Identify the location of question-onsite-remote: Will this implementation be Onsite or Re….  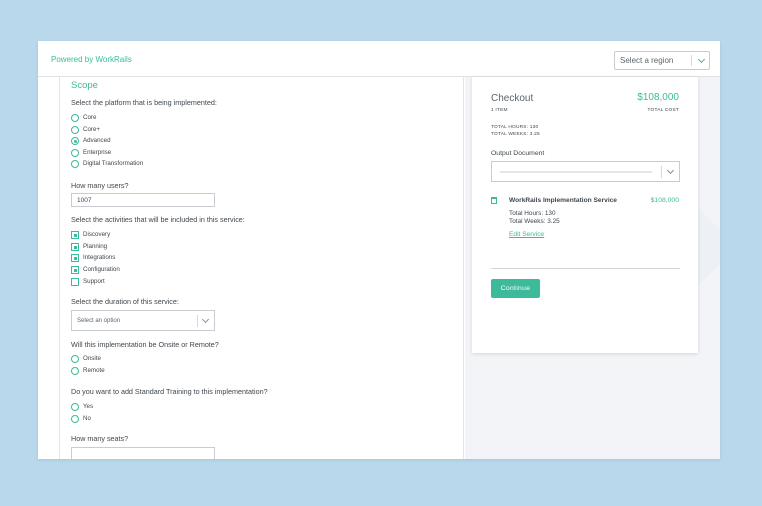
(145, 344).